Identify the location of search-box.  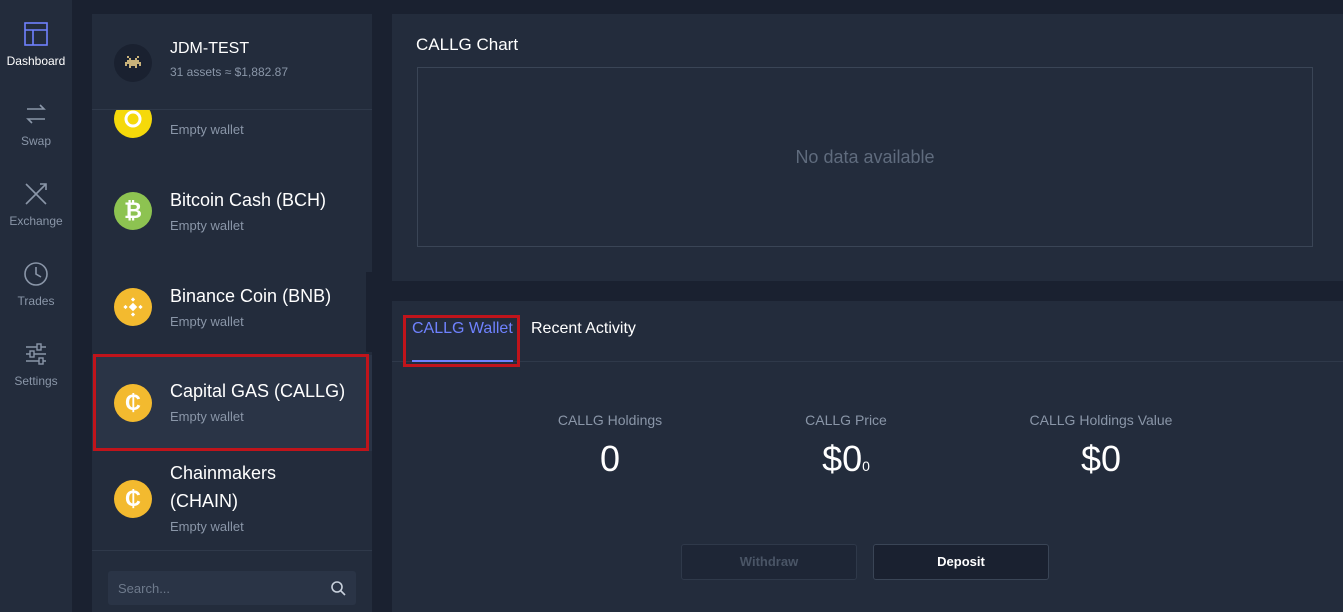
(232, 588).